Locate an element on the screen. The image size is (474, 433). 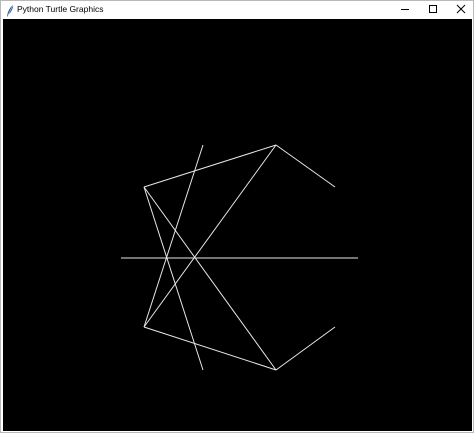
turtle-line-bottom-edge is located at coordinates (210, 348).